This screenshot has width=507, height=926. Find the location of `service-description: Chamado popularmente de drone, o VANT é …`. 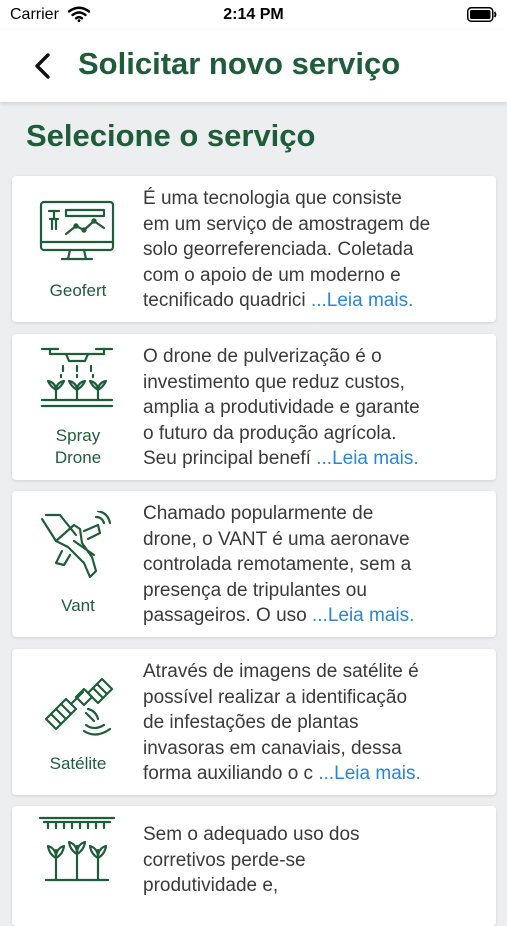

service-description: Chamado popularmente de drone, o VANT é … is located at coordinates (316, 565).